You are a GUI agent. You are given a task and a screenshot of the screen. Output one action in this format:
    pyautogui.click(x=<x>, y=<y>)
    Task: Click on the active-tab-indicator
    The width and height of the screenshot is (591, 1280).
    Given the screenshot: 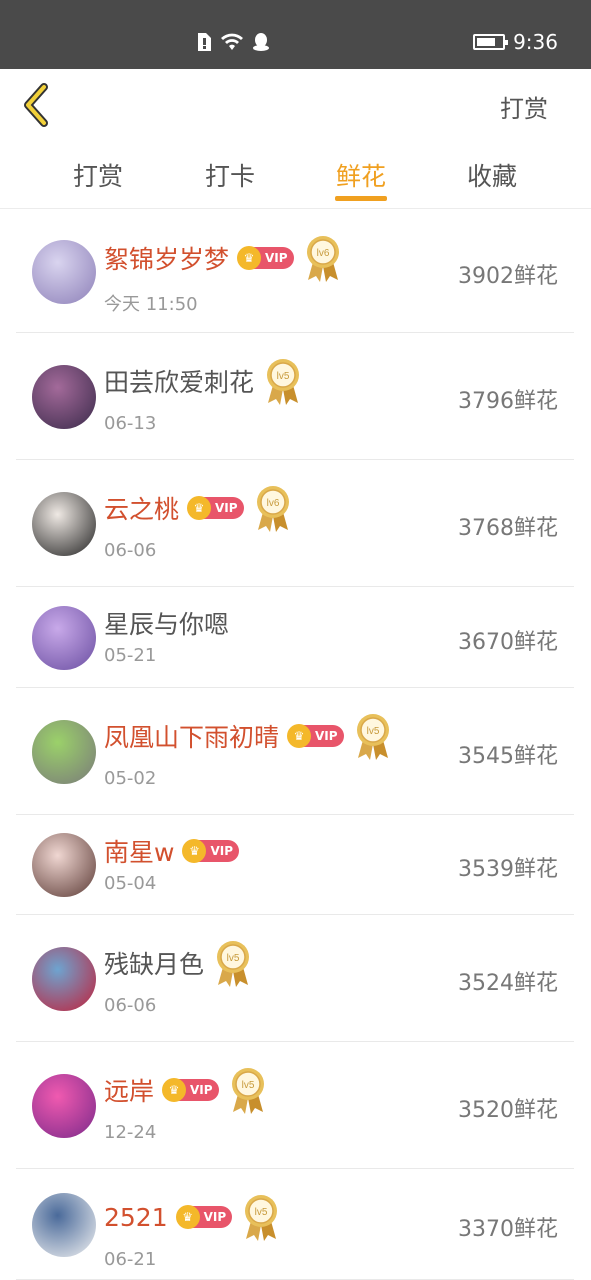 What is the action you would take?
    pyautogui.click(x=361, y=198)
    